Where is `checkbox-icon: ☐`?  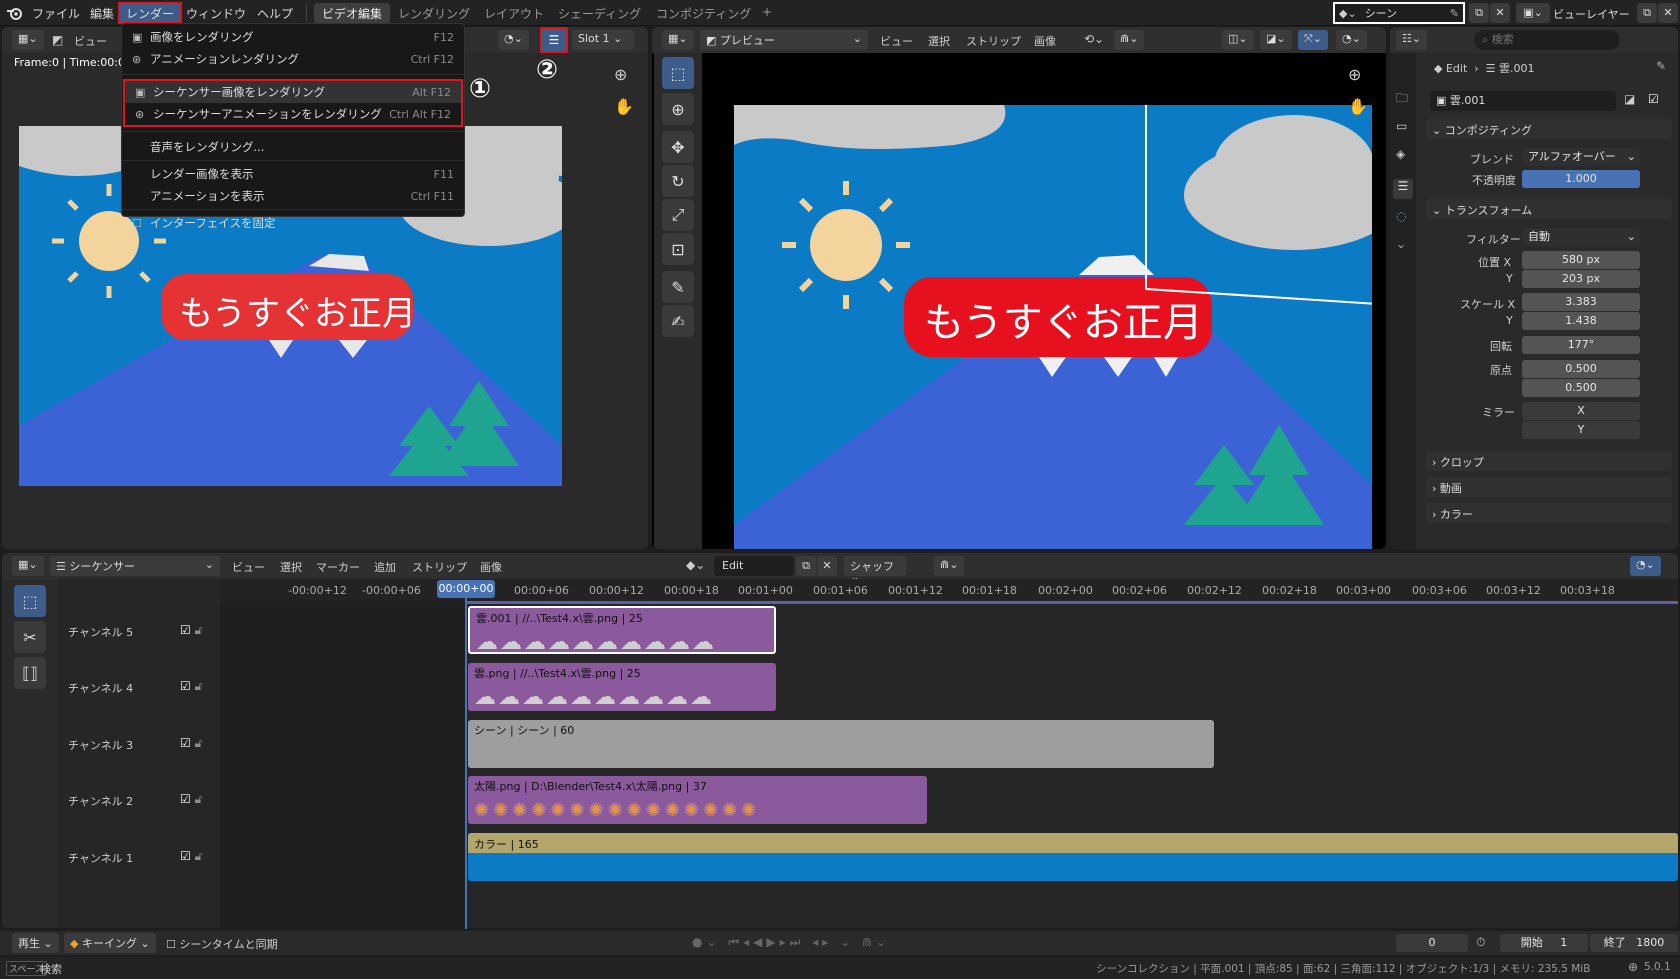
checkbox-icon: ☐ is located at coordinates (141, 223).